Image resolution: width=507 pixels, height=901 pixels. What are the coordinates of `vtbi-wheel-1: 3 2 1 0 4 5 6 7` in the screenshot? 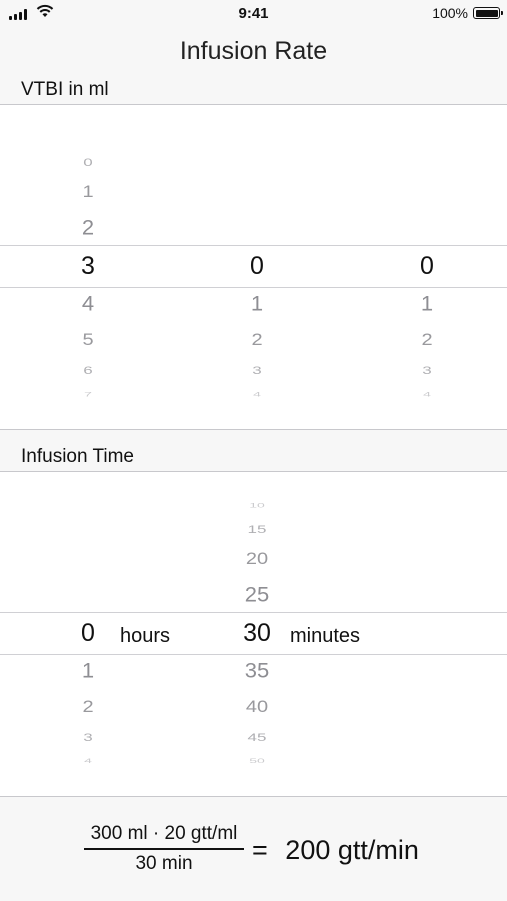 It's located at (88, 267).